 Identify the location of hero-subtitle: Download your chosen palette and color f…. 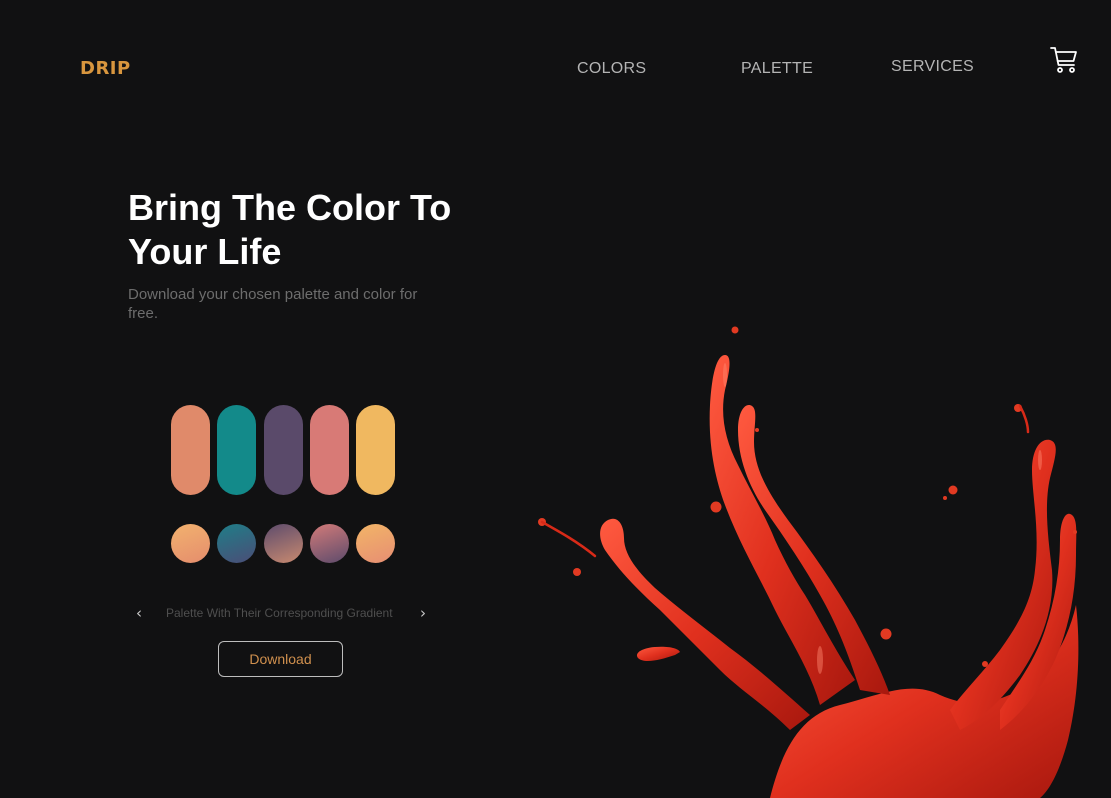
(273, 304).